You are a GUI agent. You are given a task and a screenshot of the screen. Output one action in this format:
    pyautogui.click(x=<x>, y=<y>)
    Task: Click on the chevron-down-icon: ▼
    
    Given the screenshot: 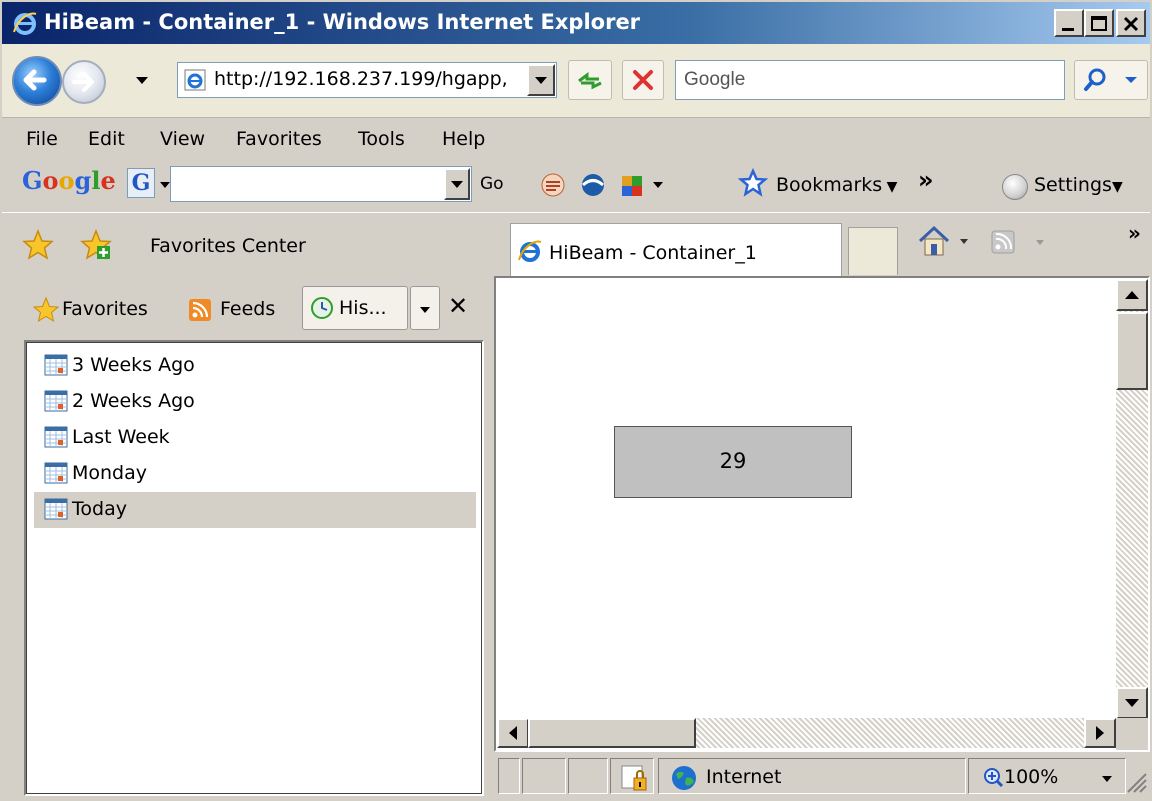 What is the action you would take?
    pyautogui.click(x=1117, y=187)
    